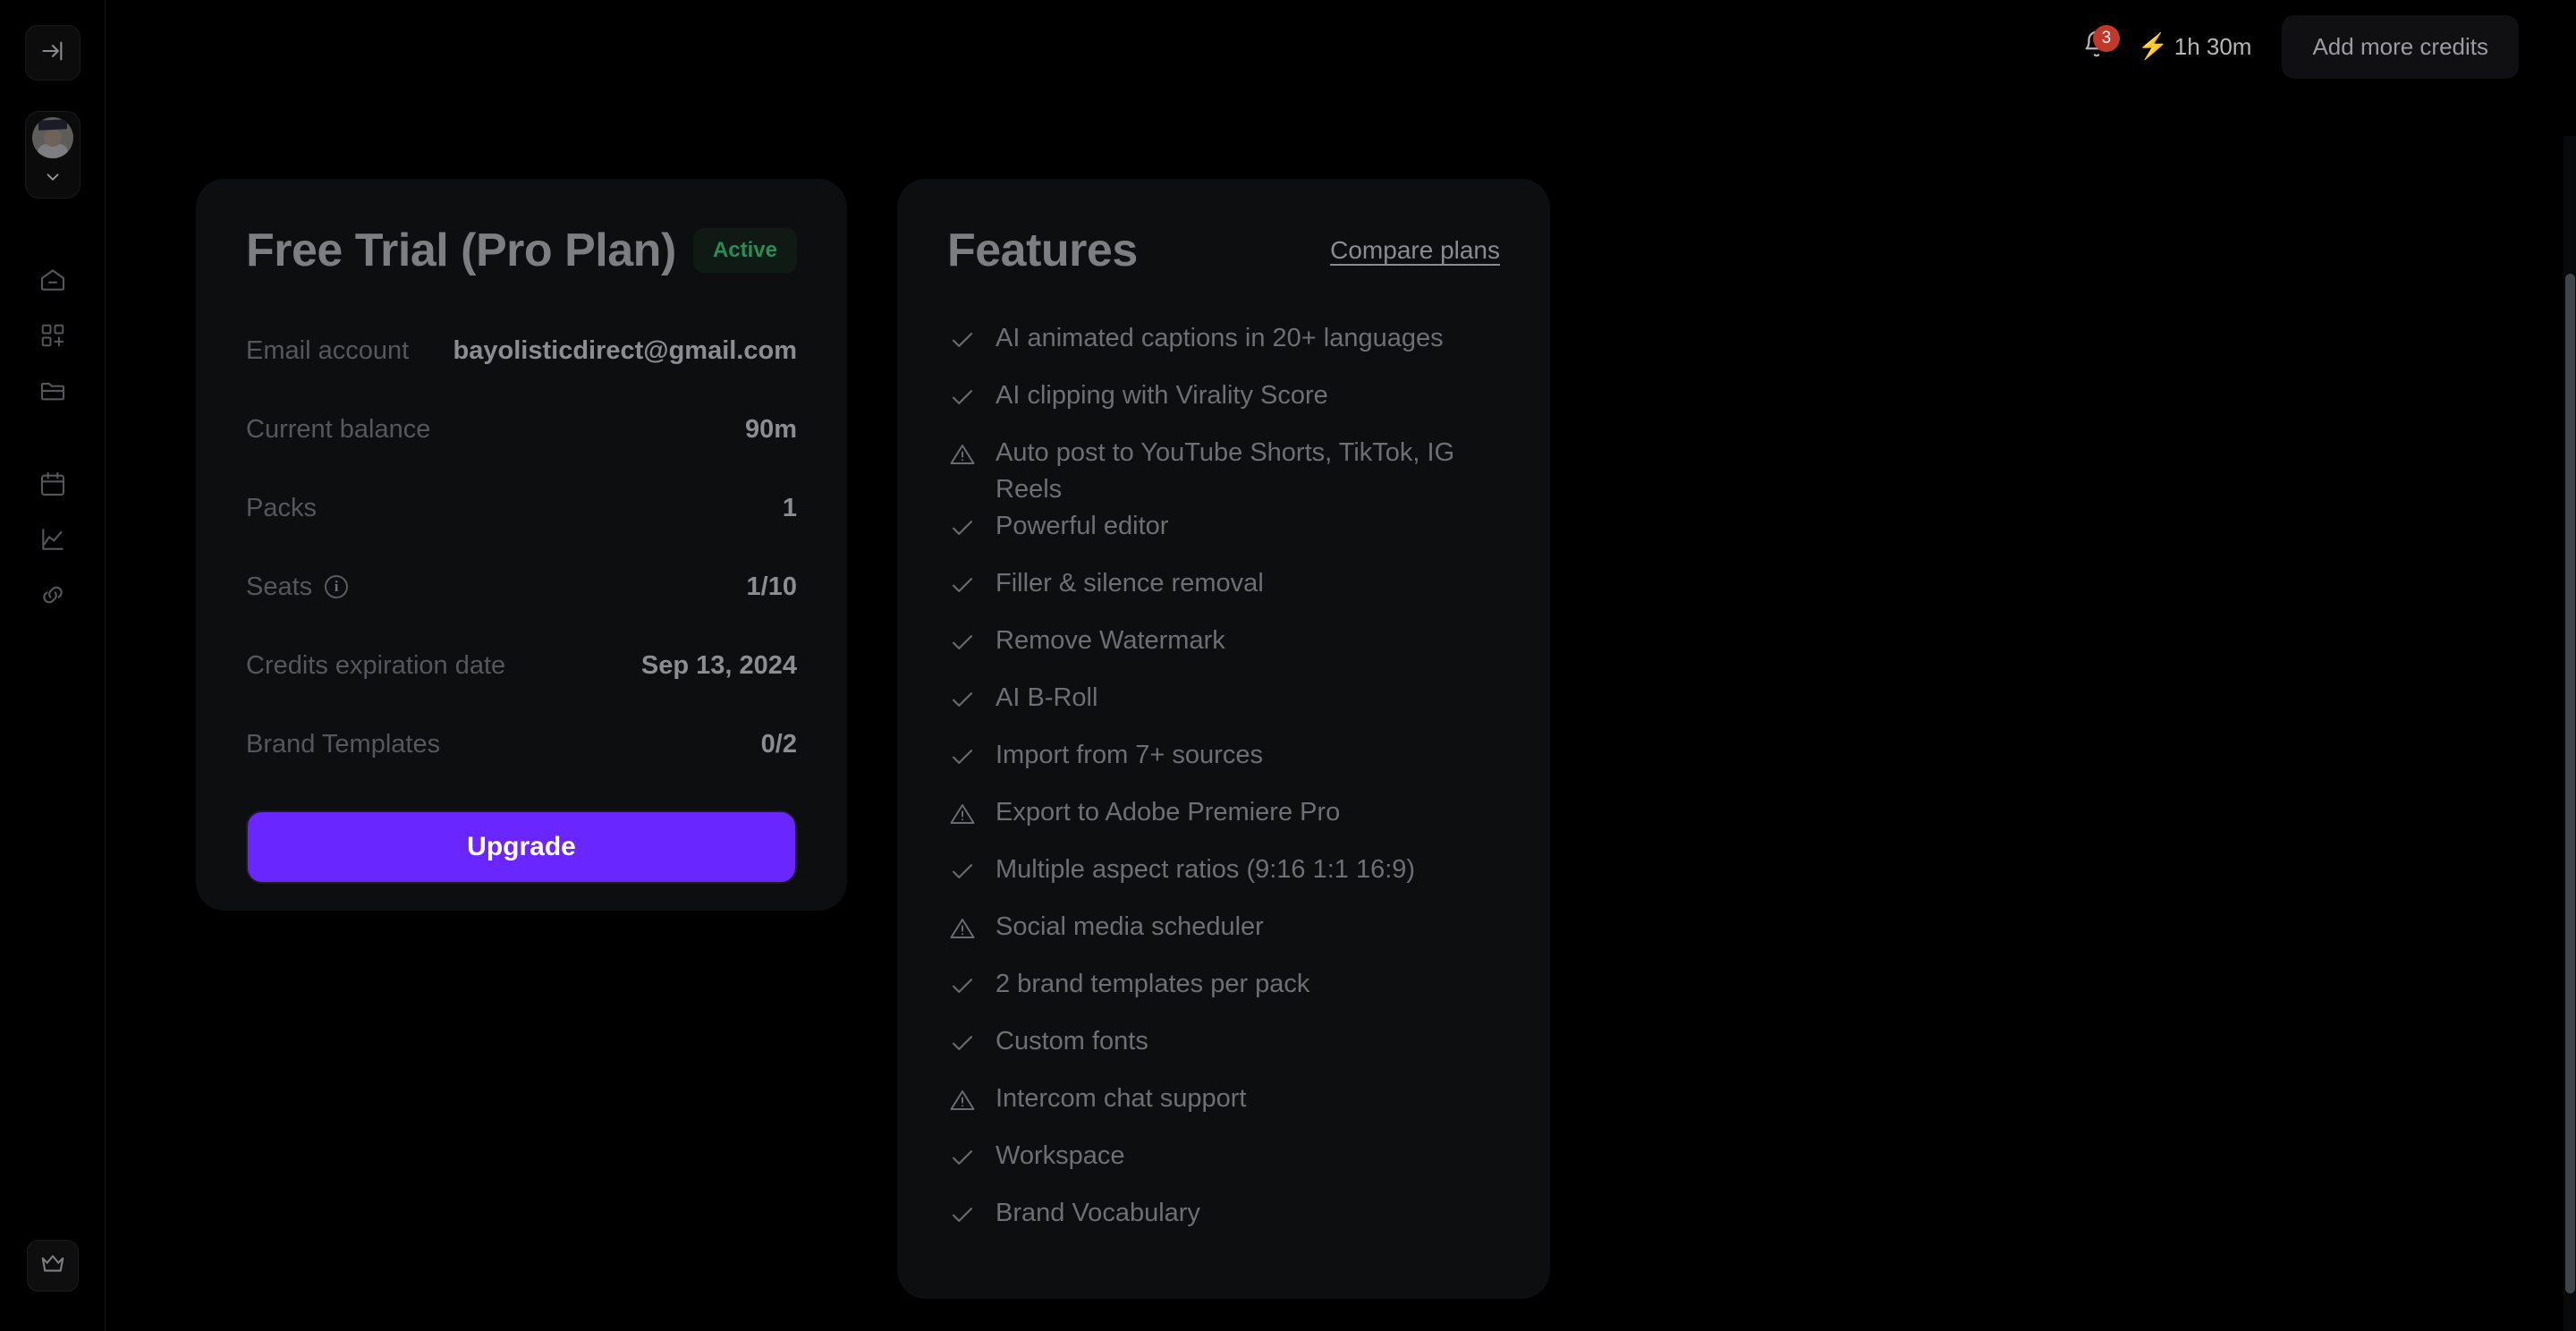 The image size is (2576, 1331). I want to click on feature-list-item: Import from 7+ sources, so click(1223, 765).